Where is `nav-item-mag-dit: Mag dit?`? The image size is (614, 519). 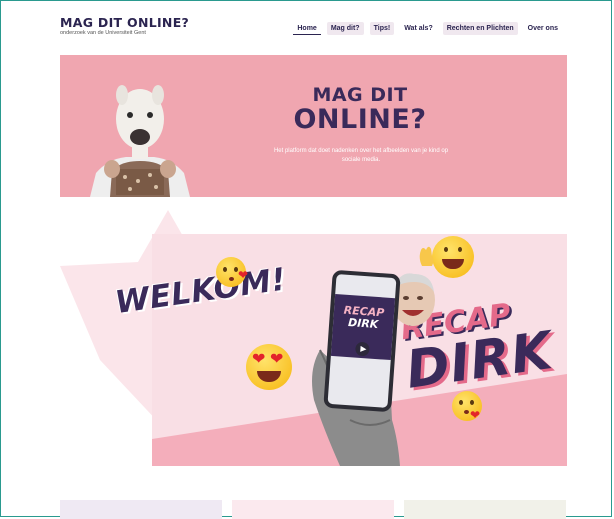 nav-item-mag-dit: Mag dit? is located at coordinates (345, 28).